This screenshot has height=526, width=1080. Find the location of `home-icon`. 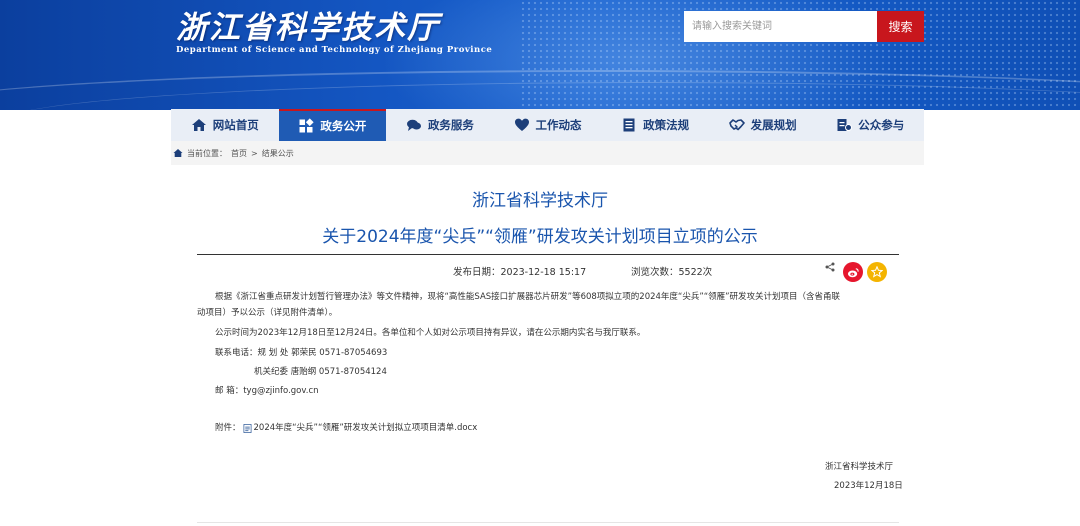

home-icon is located at coordinates (198, 125).